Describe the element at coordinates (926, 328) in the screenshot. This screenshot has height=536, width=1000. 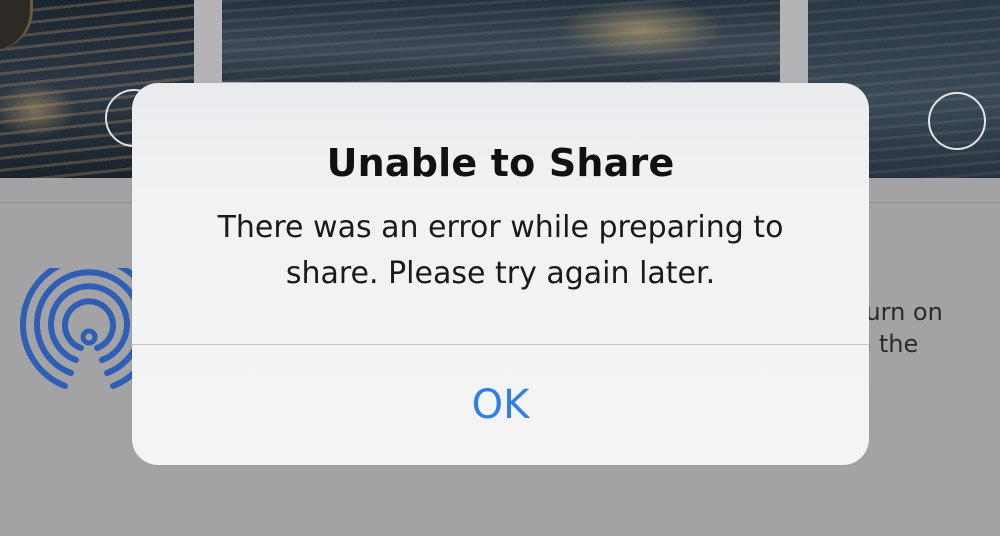
I see `airdrop-hint-text: turn on n the` at that location.